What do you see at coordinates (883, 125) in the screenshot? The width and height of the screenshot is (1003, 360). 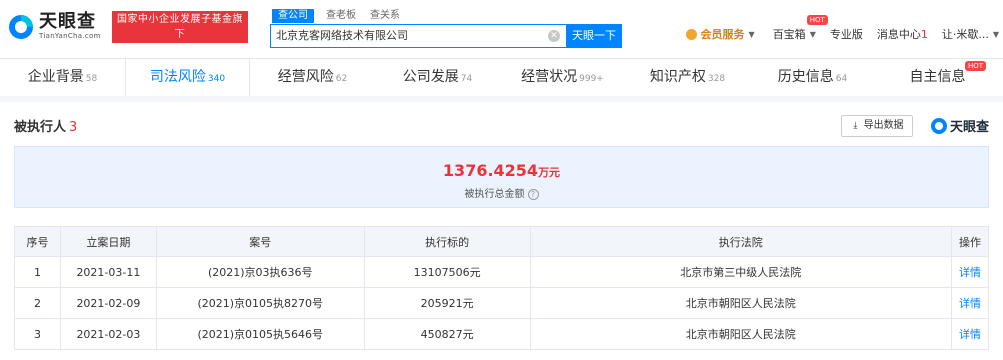 I see `export-label: 导出数据` at bounding box center [883, 125].